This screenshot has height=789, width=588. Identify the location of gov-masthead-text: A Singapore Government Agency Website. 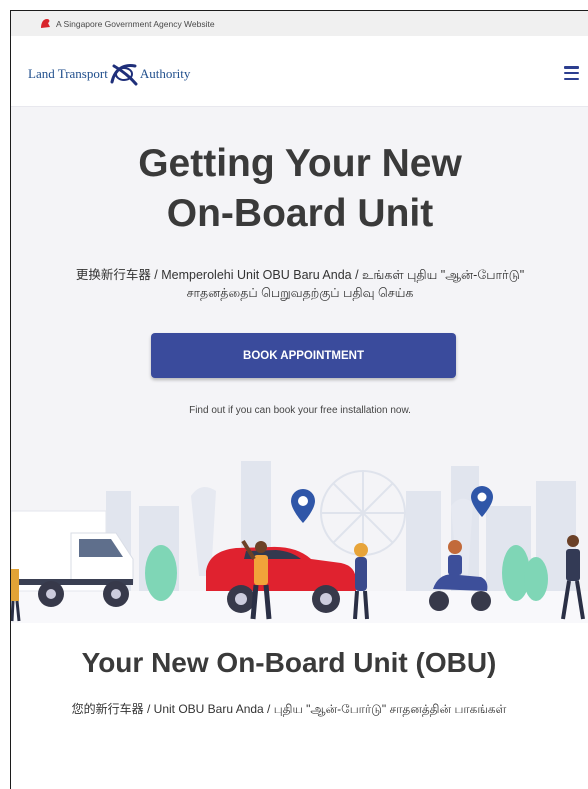
(135, 23).